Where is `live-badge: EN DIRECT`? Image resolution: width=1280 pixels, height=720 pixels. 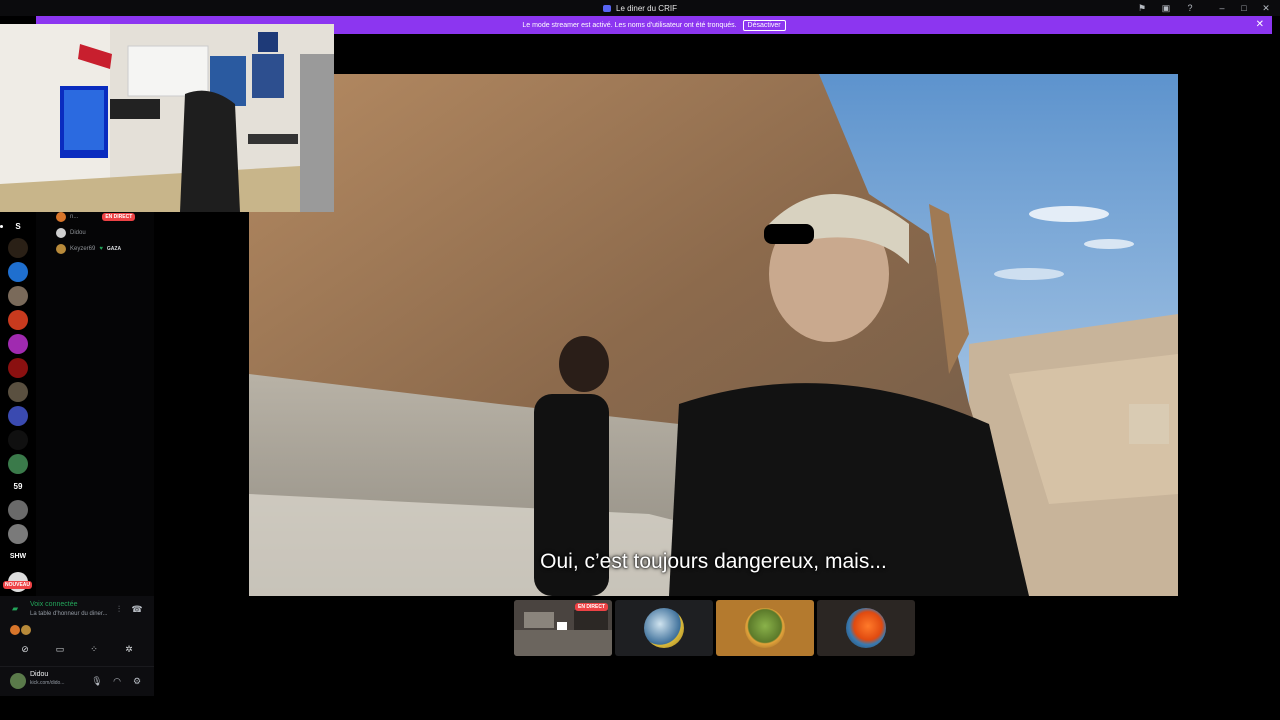 live-badge: EN DIRECT is located at coordinates (119, 217).